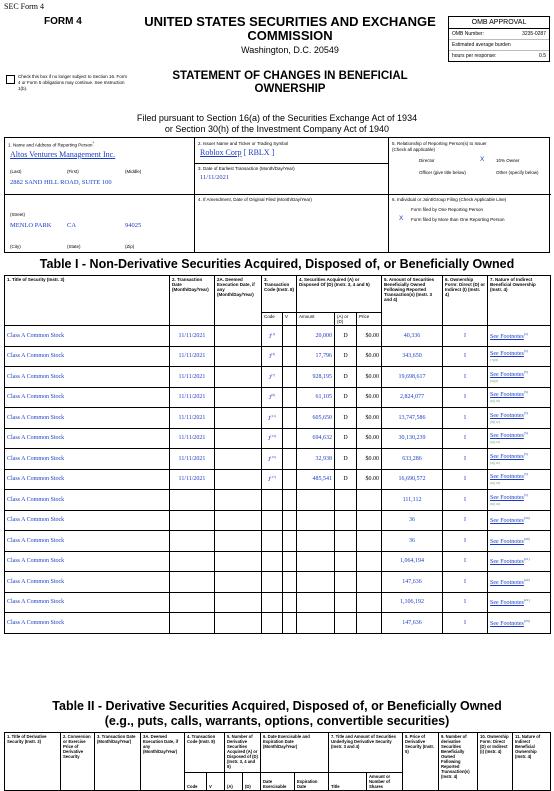 This screenshot has width=554, height=791. Describe the element at coordinates (74, 246) in the screenshot. I see `state-label: (State)` at that location.